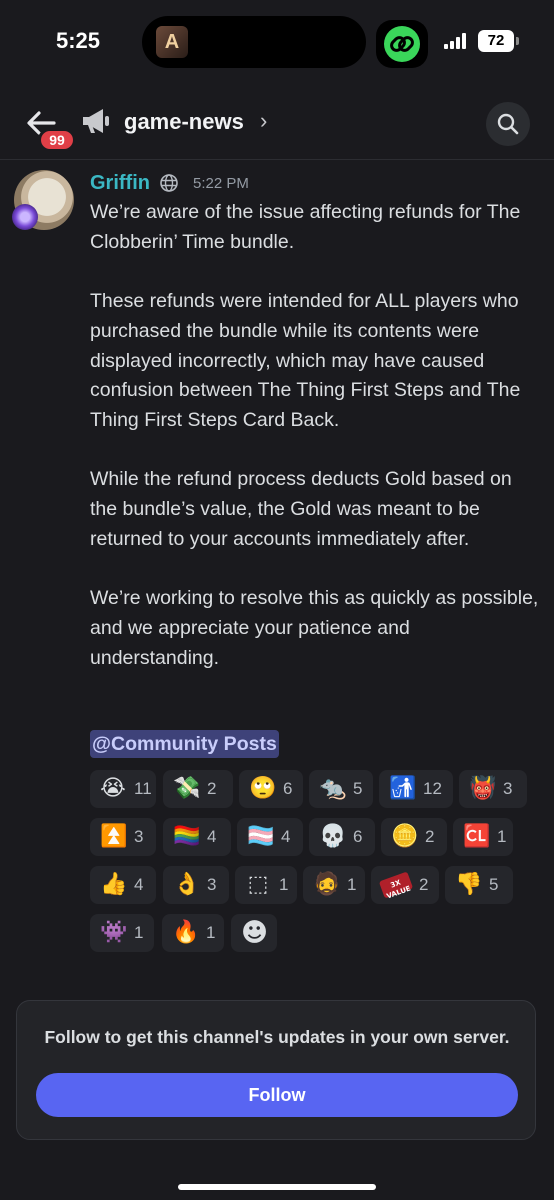 The height and width of the screenshot is (1200, 554). I want to click on reaction-chip: 🐀 5, so click(341, 789).